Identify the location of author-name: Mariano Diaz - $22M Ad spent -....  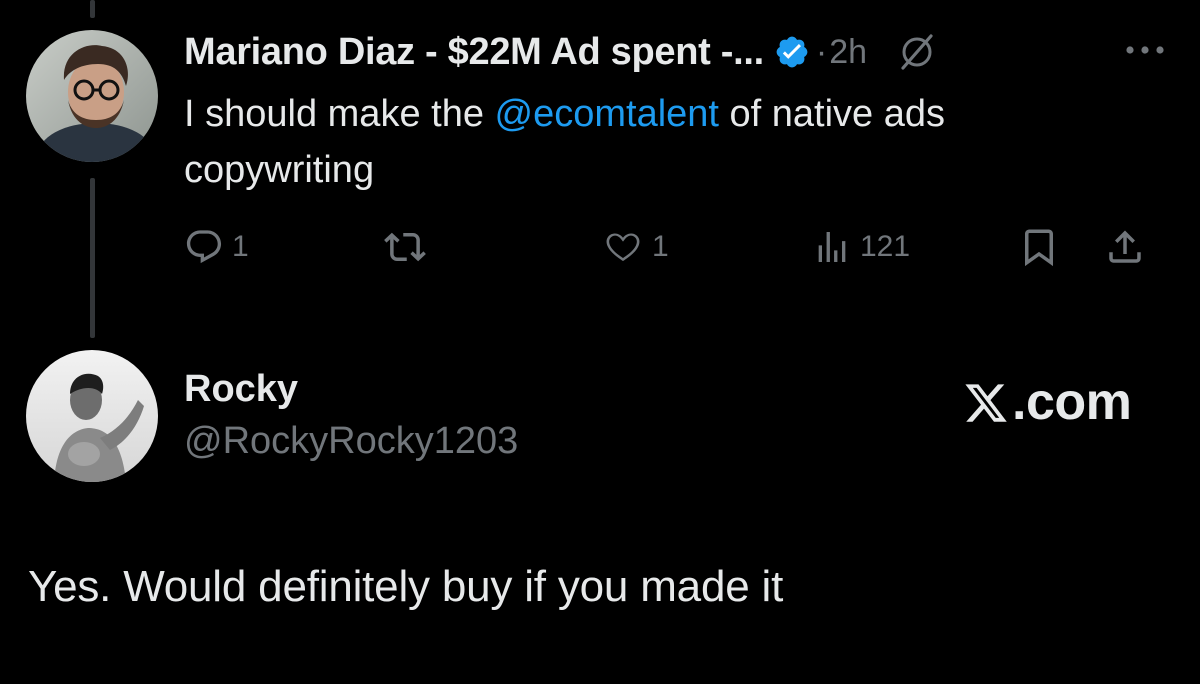
(474, 52).